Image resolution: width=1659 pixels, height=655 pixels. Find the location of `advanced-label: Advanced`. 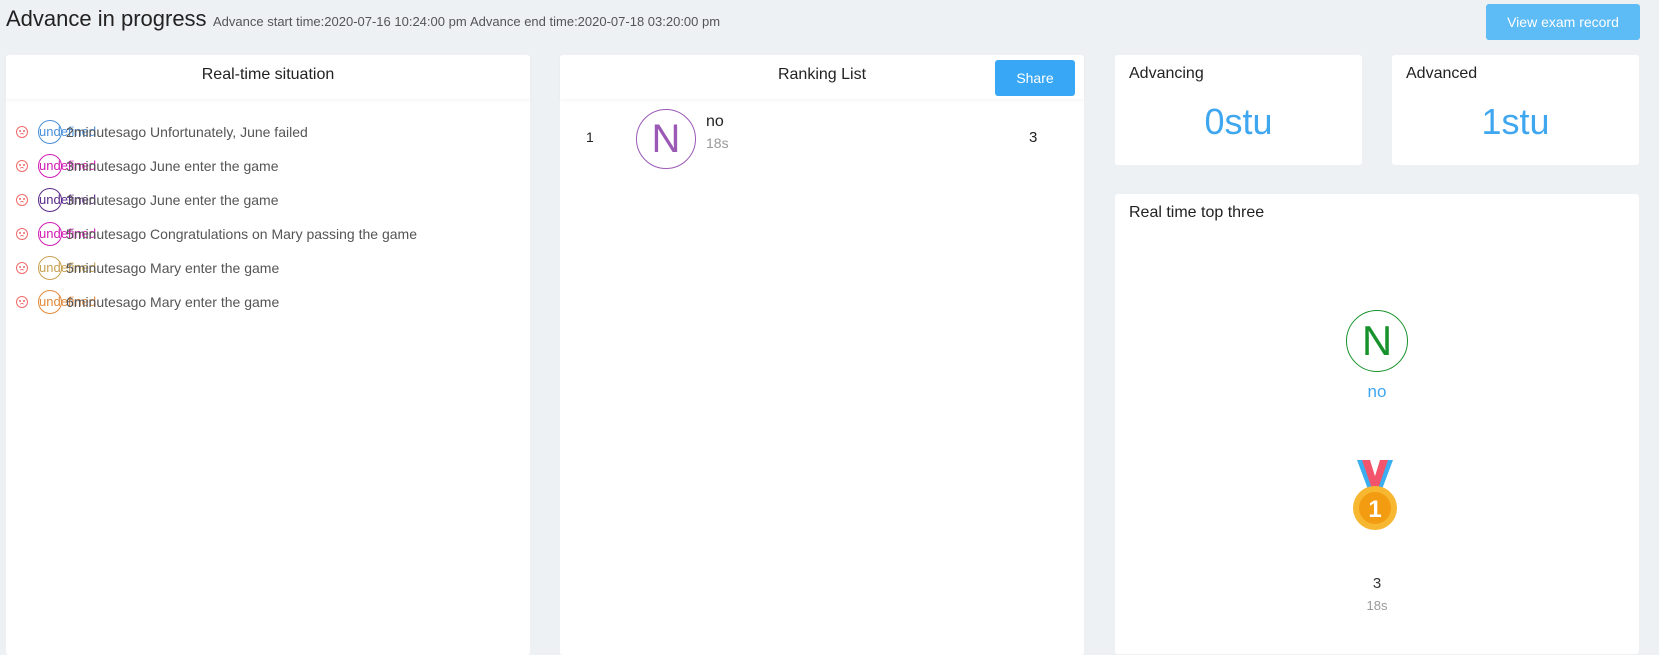

advanced-label: Advanced is located at coordinates (1442, 73).